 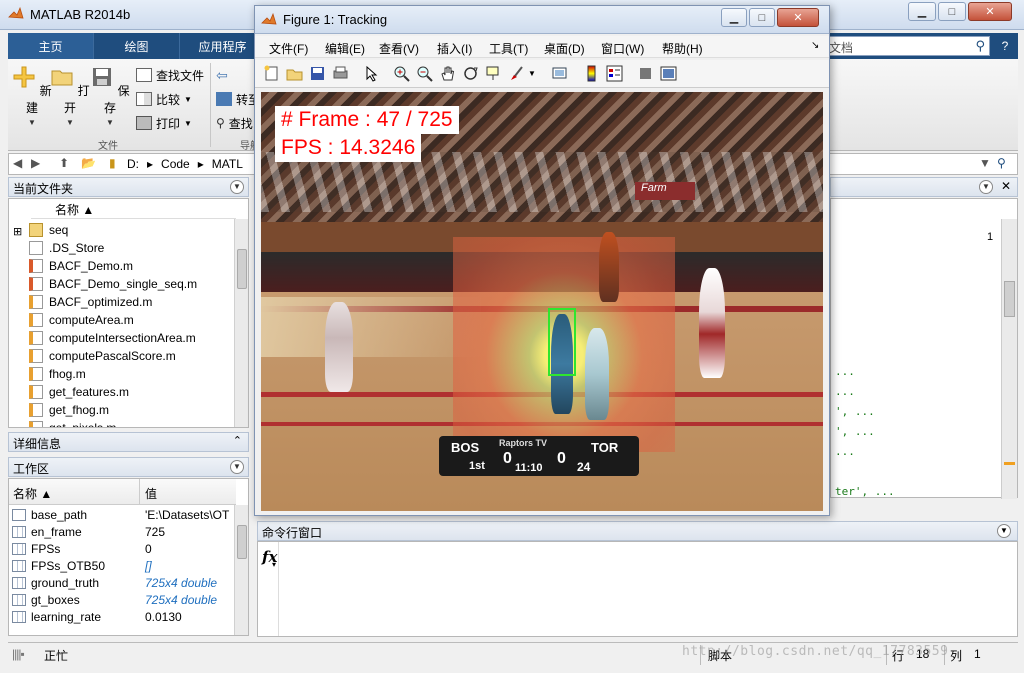 I want to click on crumb-matl: MATL, so click(x=227, y=164).